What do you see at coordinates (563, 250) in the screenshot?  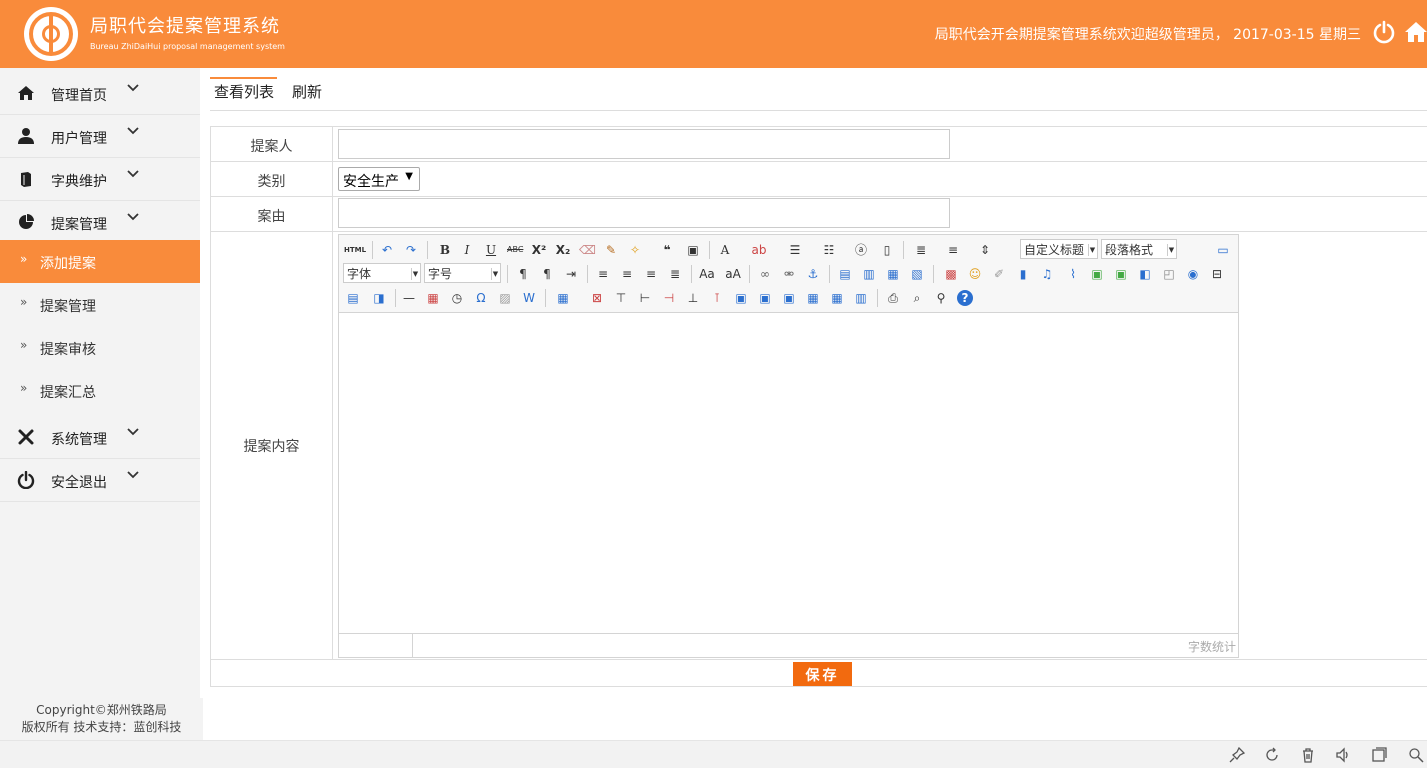 I see `subscript-icon: X₂` at bounding box center [563, 250].